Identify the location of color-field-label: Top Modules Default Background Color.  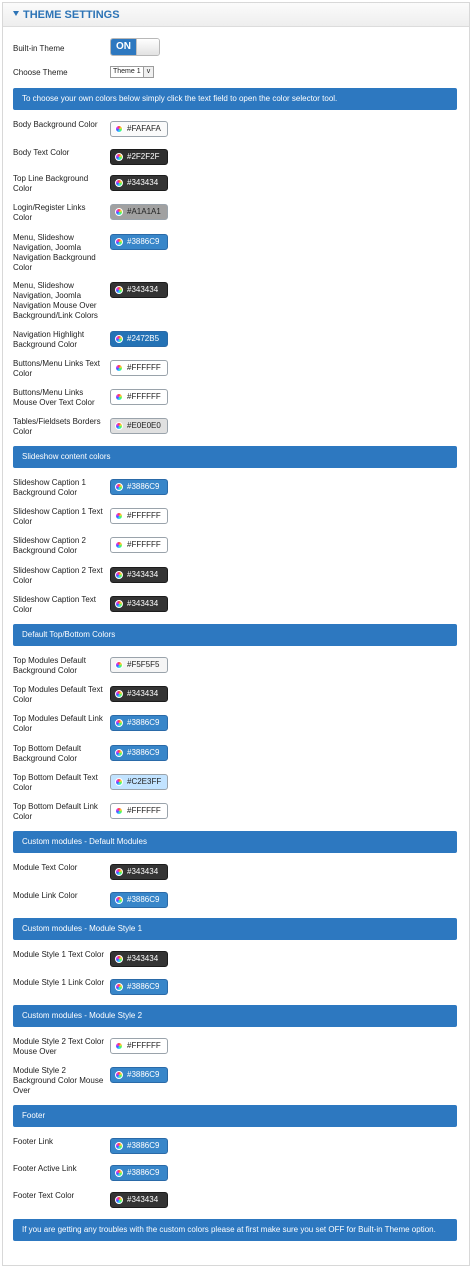
(49, 665).